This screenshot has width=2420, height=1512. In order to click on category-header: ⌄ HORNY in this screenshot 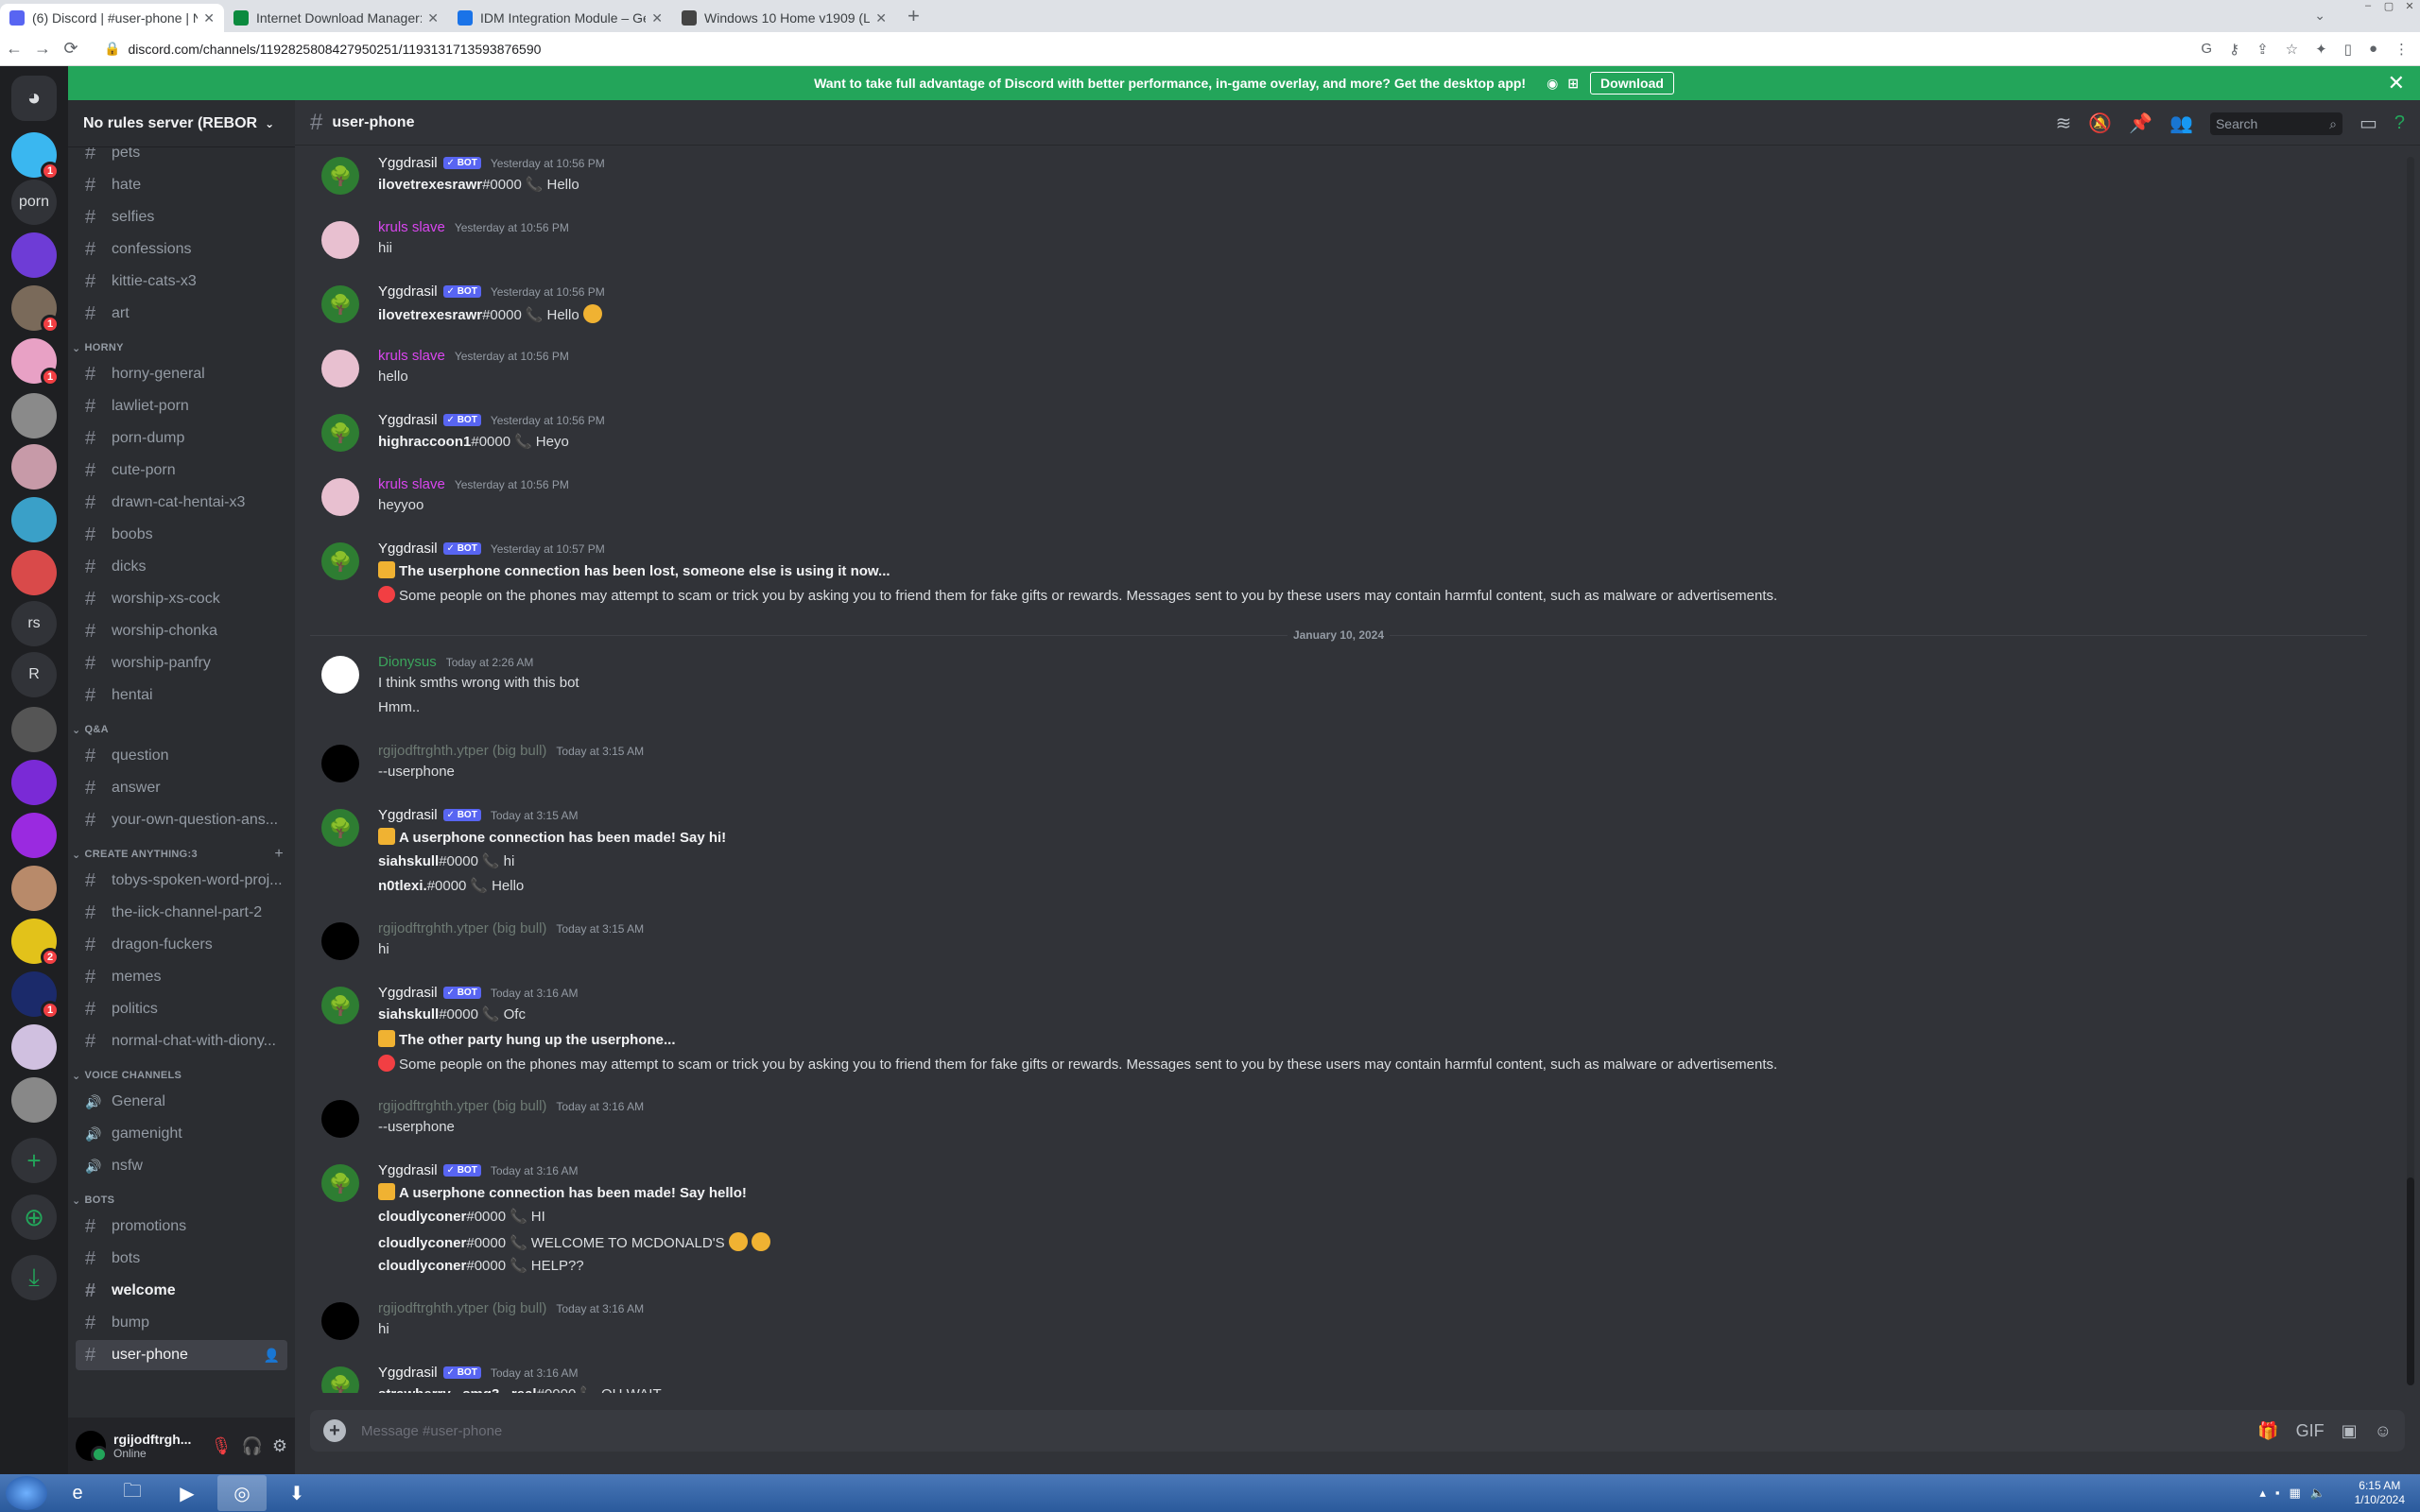, I will do `click(179, 347)`.